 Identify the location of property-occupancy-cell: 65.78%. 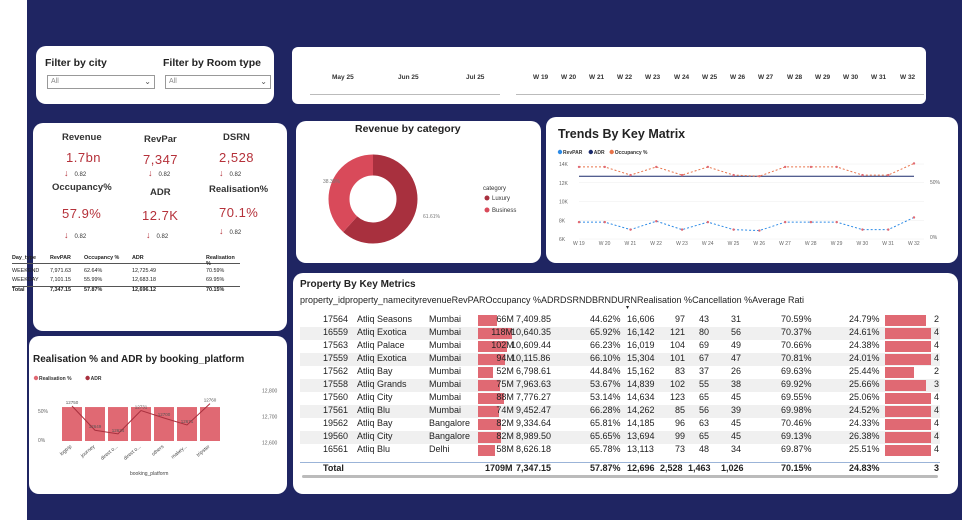
(605, 449).